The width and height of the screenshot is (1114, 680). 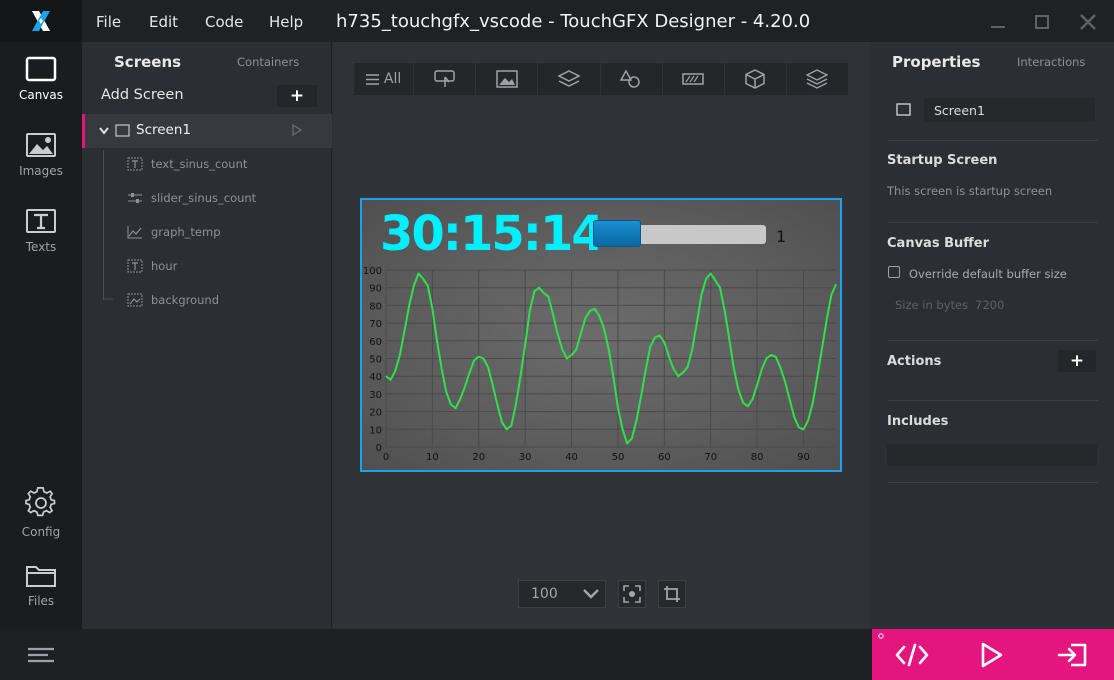 What do you see at coordinates (756, 79) in the screenshot?
I see `filter-3d-button` at bounding box center [756, 79].